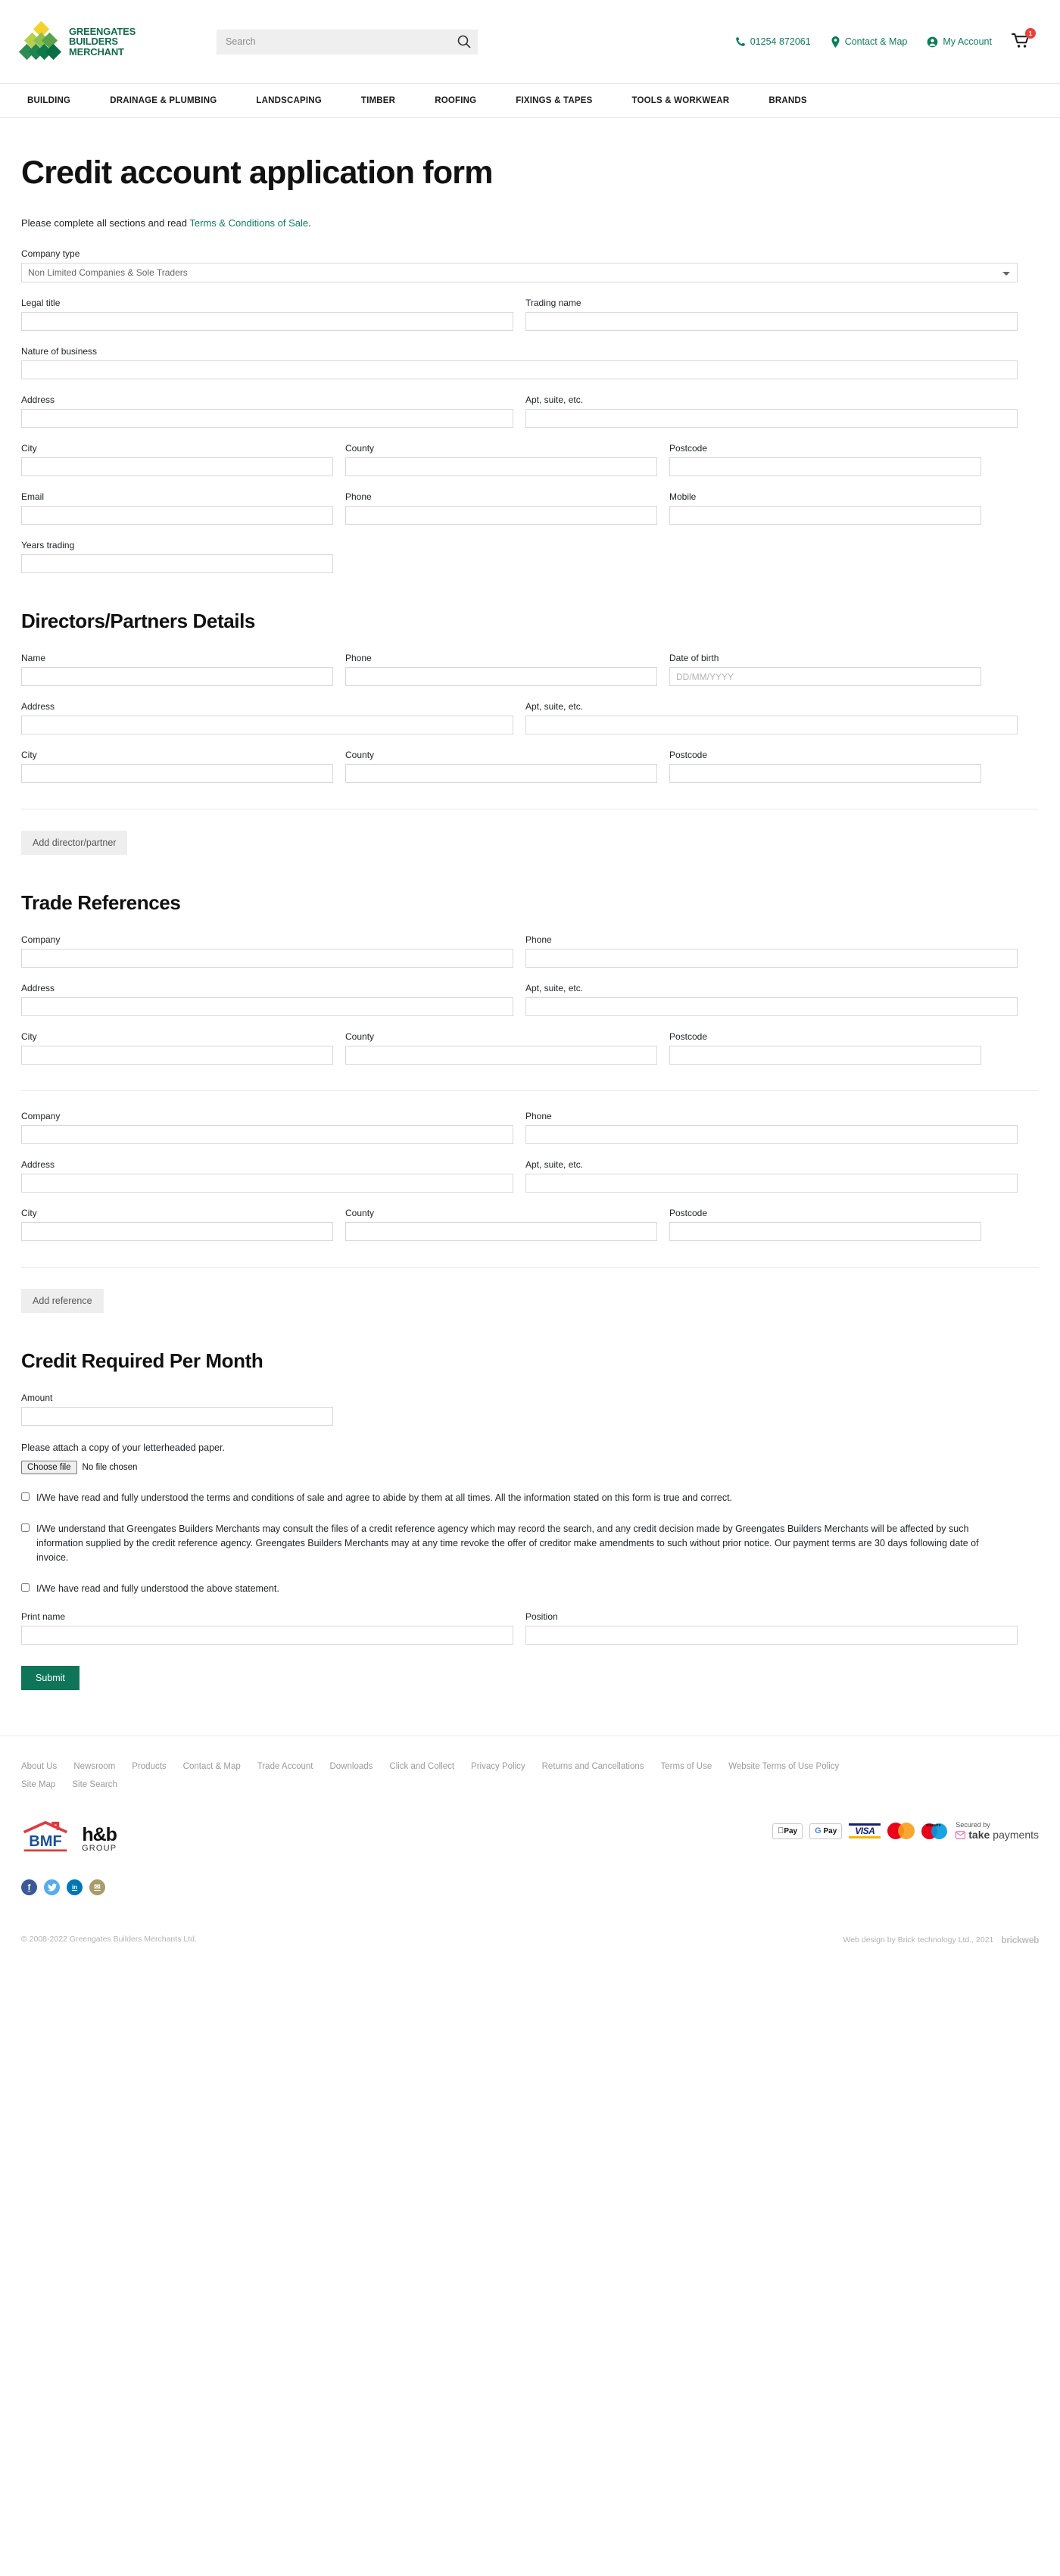 The image size is (1060, 2576). Describe the element at coordinates (501, 676) in the screenshot. I see `director-phone-input` at that location.